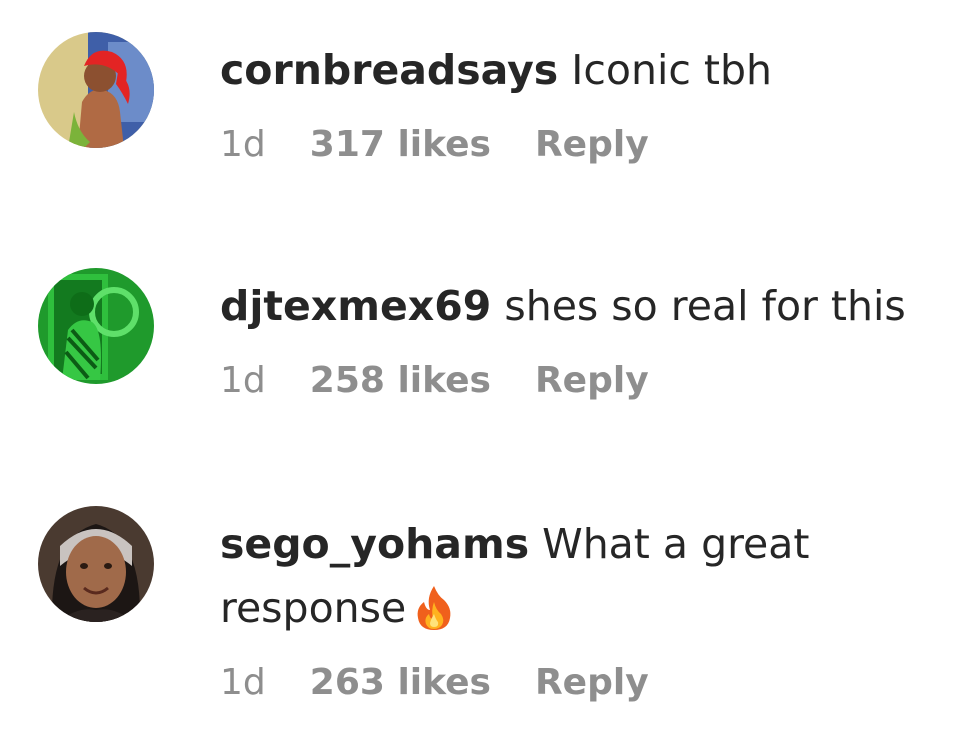 This screenshot has width=980, height=746. What do you see at coordinates (676, 544) in the screenshot?
I see `comment-message: What a great` at bounding box center [676, 544].